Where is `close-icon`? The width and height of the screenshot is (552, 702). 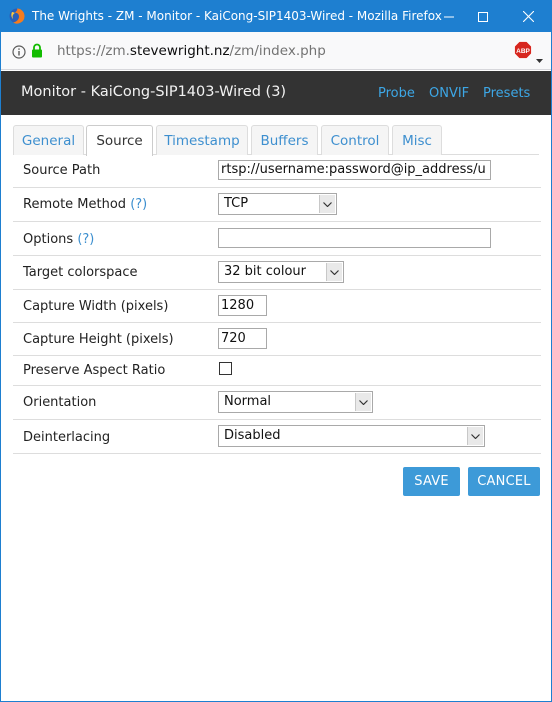 close-icon is located at coordinates (528, 16).